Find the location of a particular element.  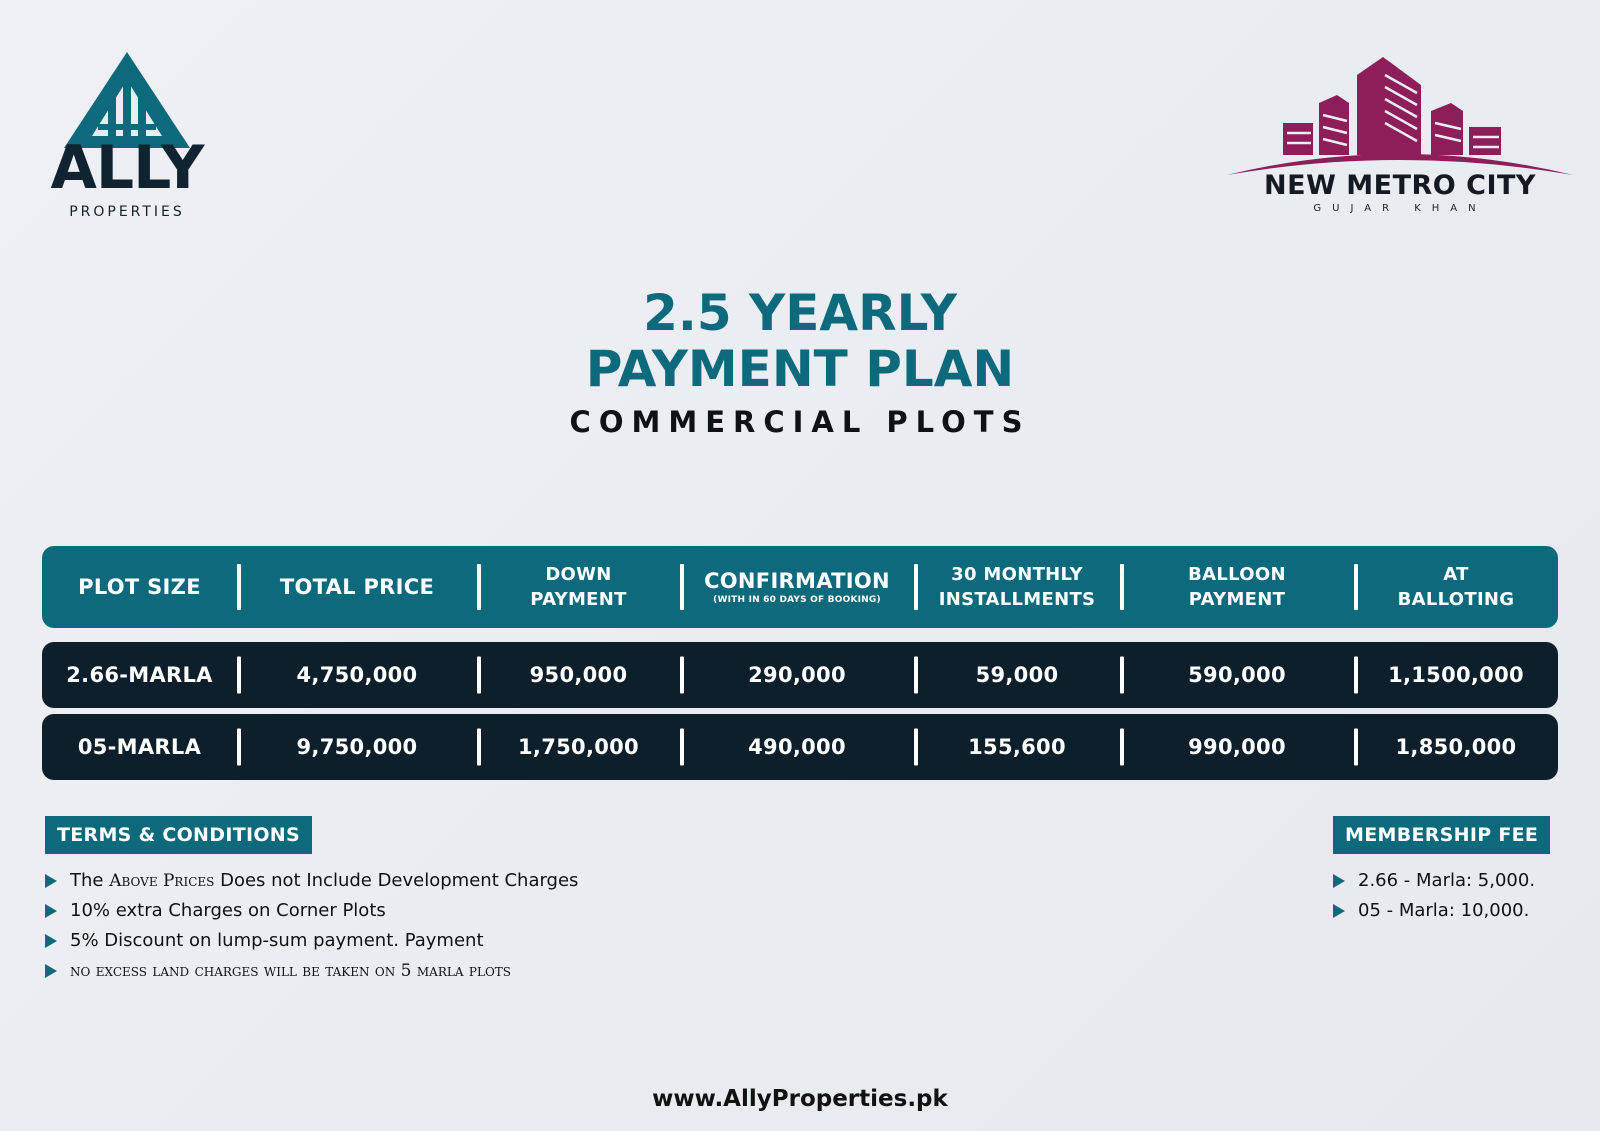

header-total-price: TOTAL PRICE is located at coordinates (357, 587).